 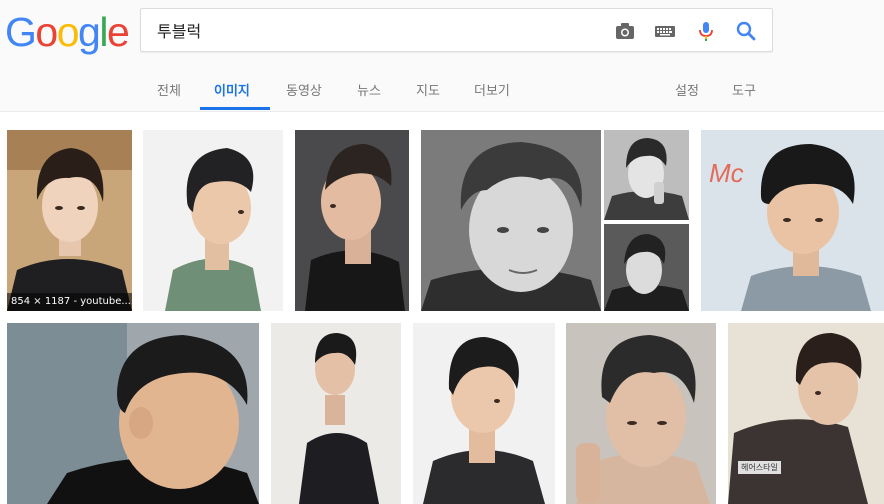 I want to click on keyboard-icon, so click(x=665, y=31).